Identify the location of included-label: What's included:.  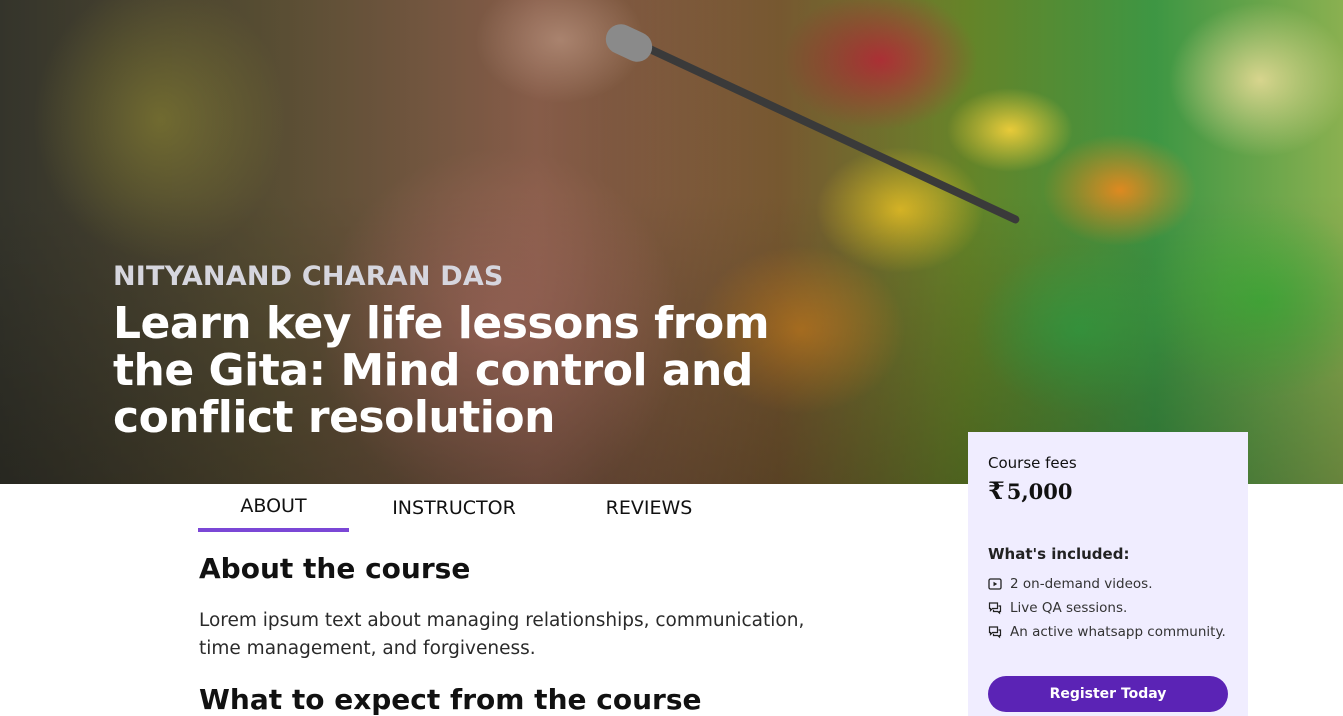
(1059, 554).